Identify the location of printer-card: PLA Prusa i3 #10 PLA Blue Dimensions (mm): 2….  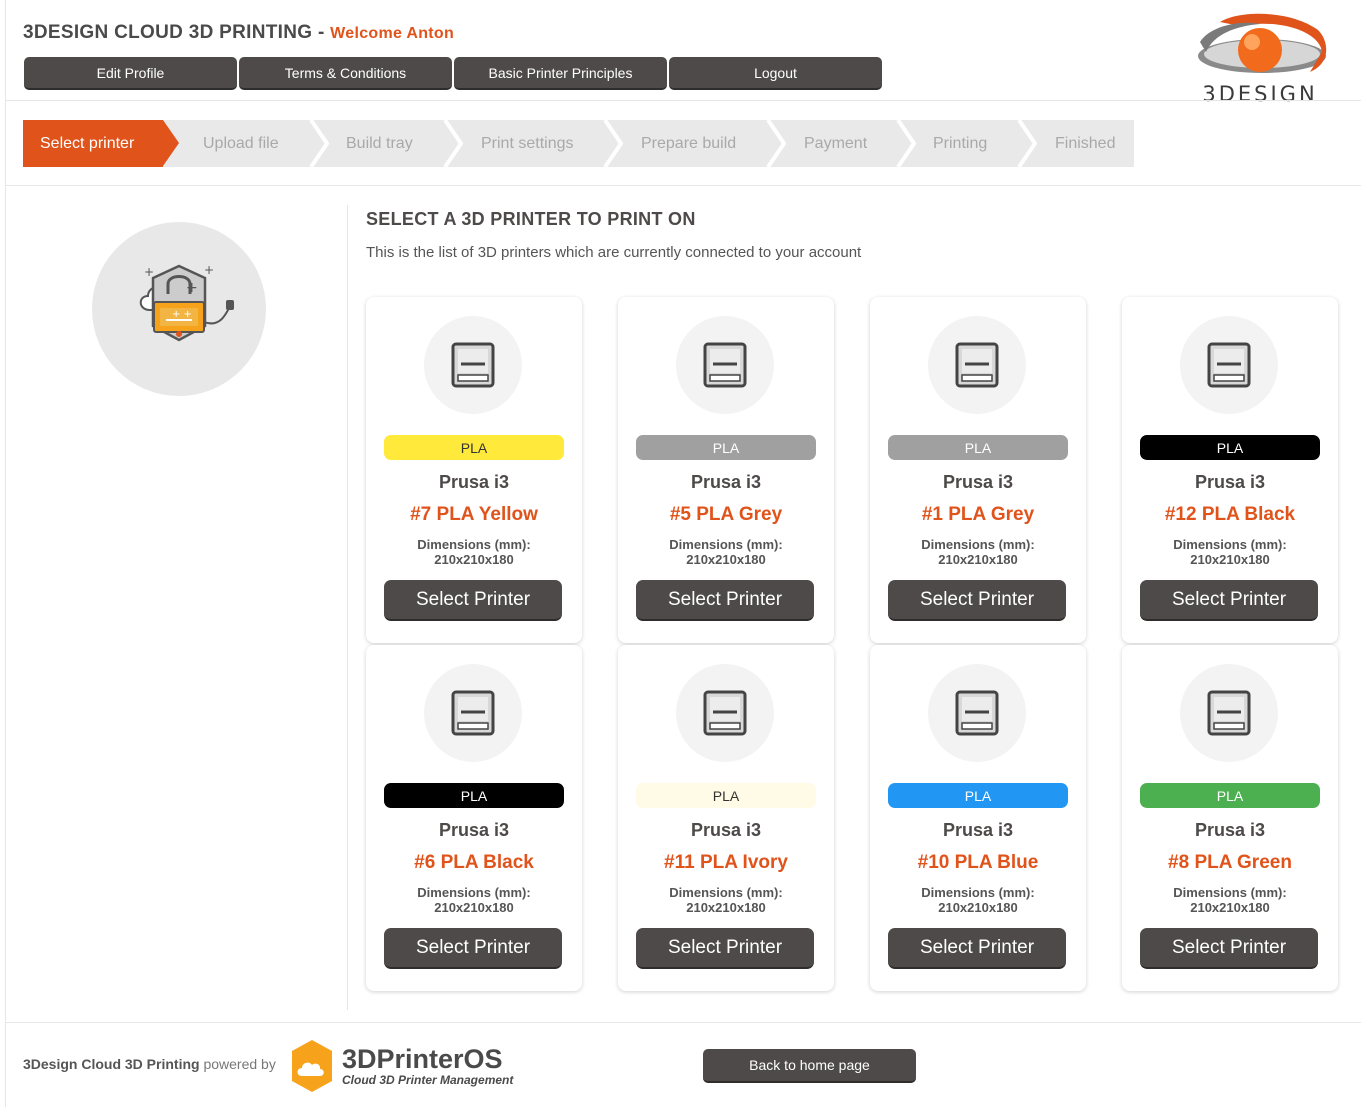
(978, 818).